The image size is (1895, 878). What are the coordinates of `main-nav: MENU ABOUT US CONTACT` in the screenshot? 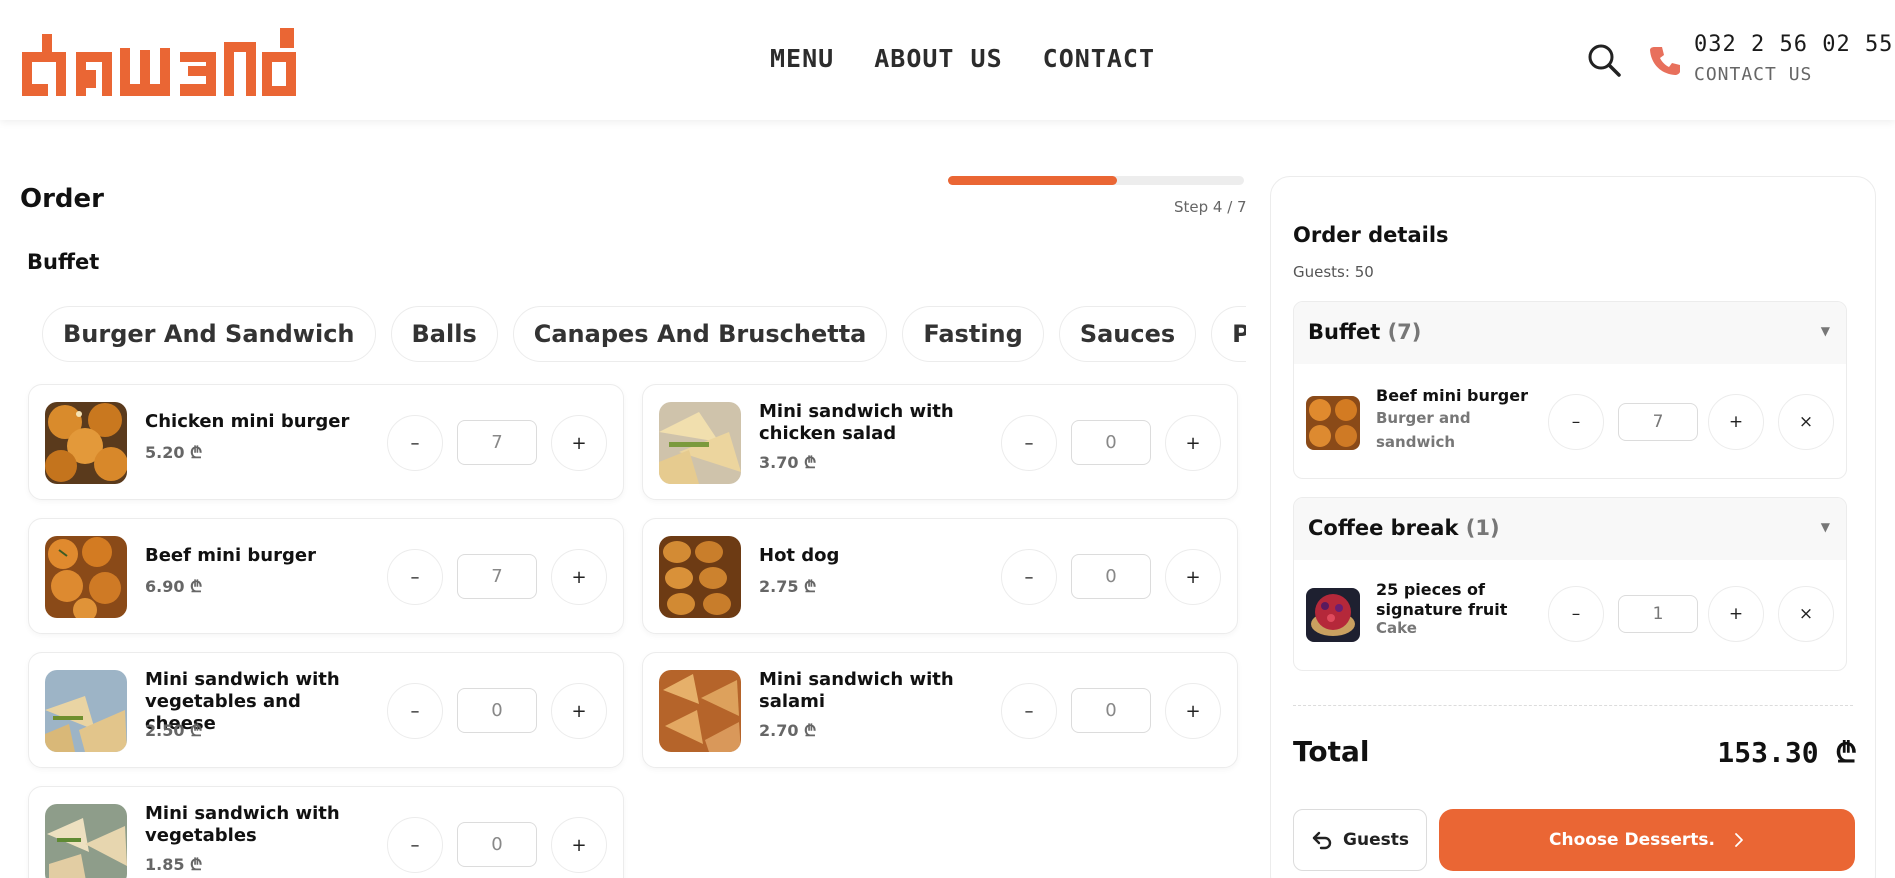 It's located at (962, 58).